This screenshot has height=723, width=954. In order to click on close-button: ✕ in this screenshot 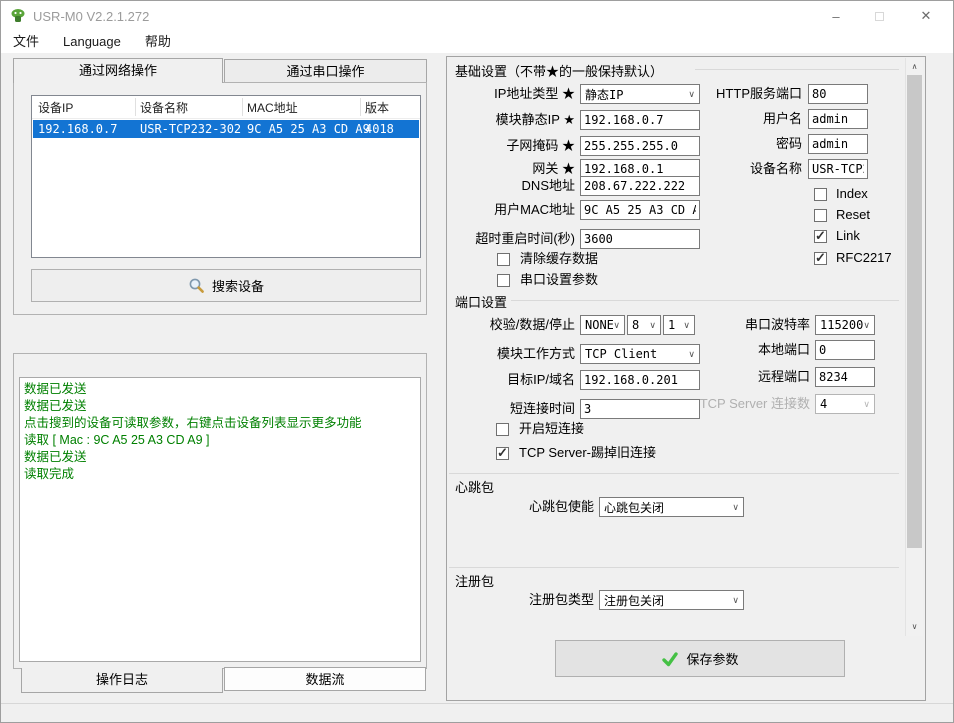, I will do `click(926, 16)`.